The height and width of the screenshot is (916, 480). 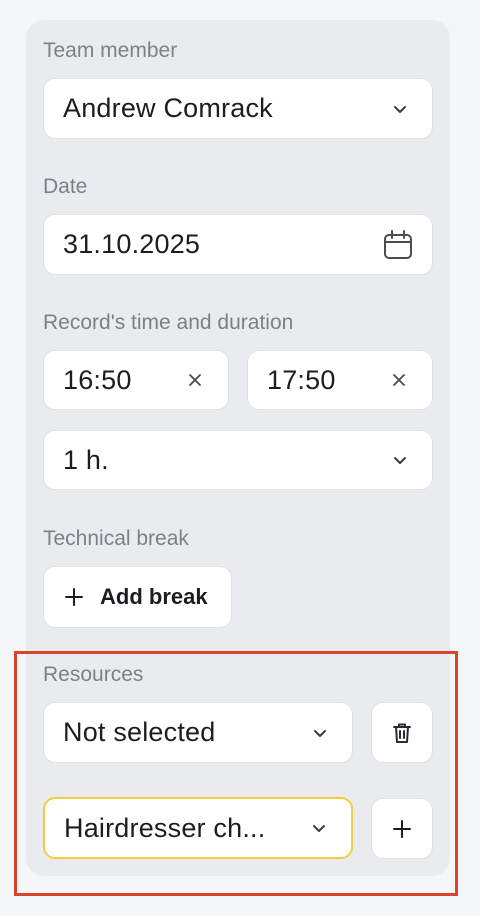 What do you see at coordinates (399, 380) in the screenshot?
I see `clear-end-time-icon` at bounding box center [399, 380].